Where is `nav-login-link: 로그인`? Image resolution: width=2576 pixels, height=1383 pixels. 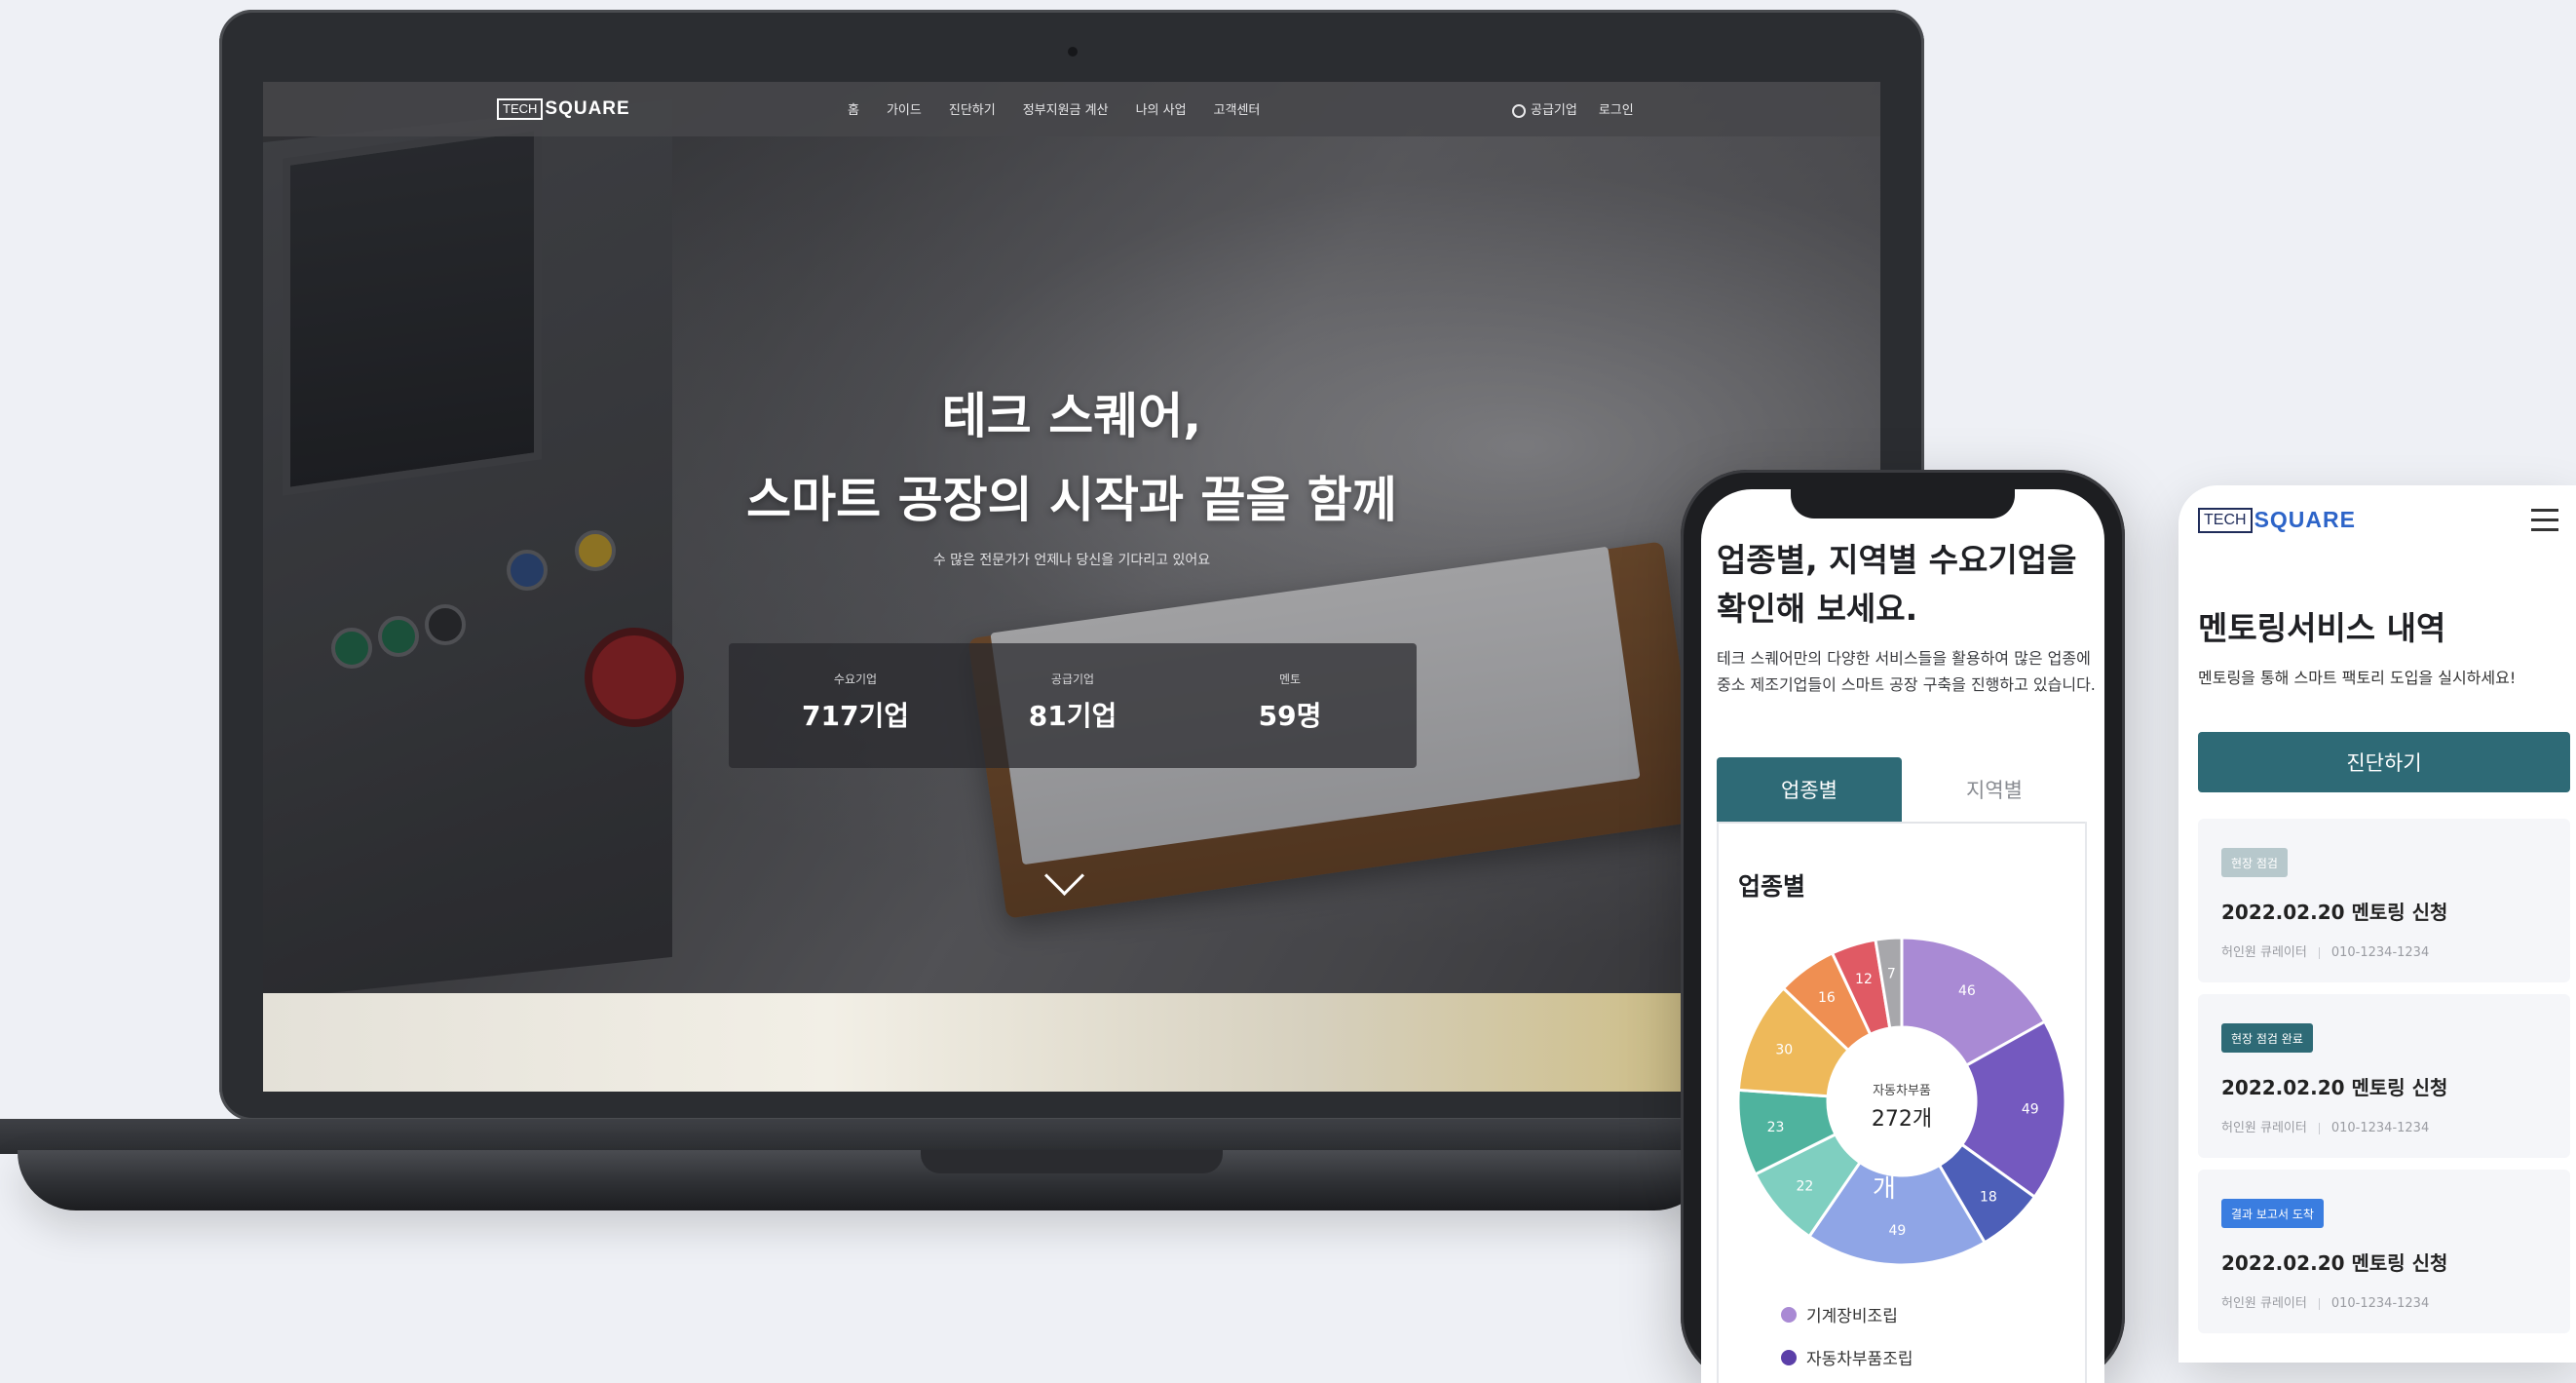 nav-login-link: 로그인 is located at coordinates (1616, 108).